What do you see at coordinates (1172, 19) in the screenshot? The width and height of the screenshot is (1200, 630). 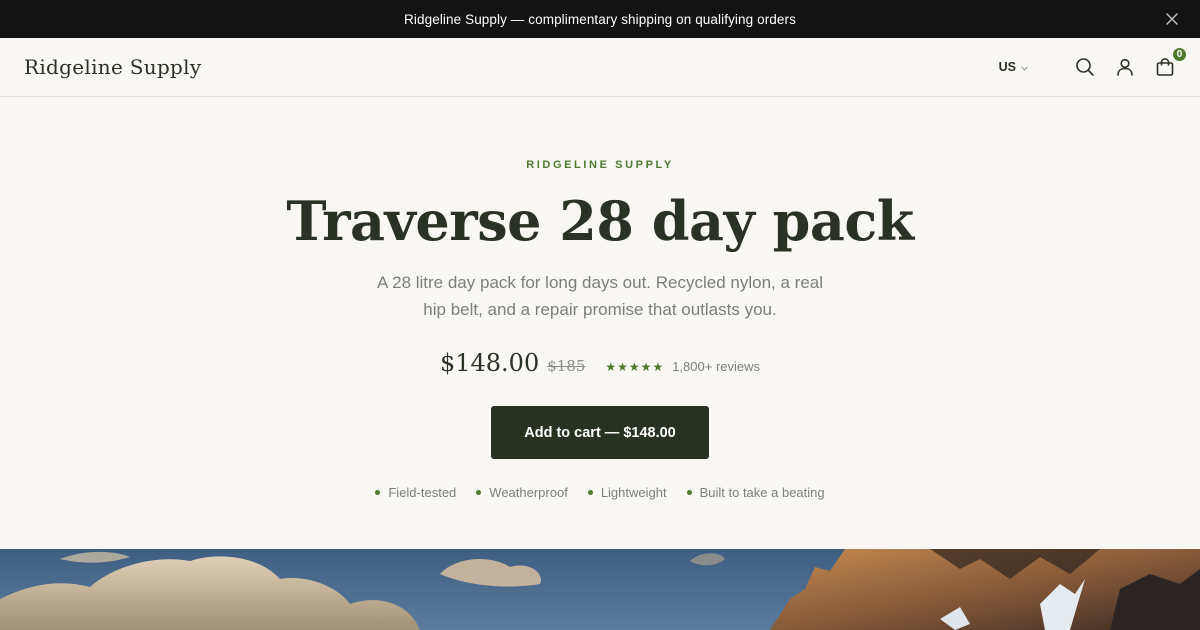 I see `close-icon` at bounding box center [1172, 19].